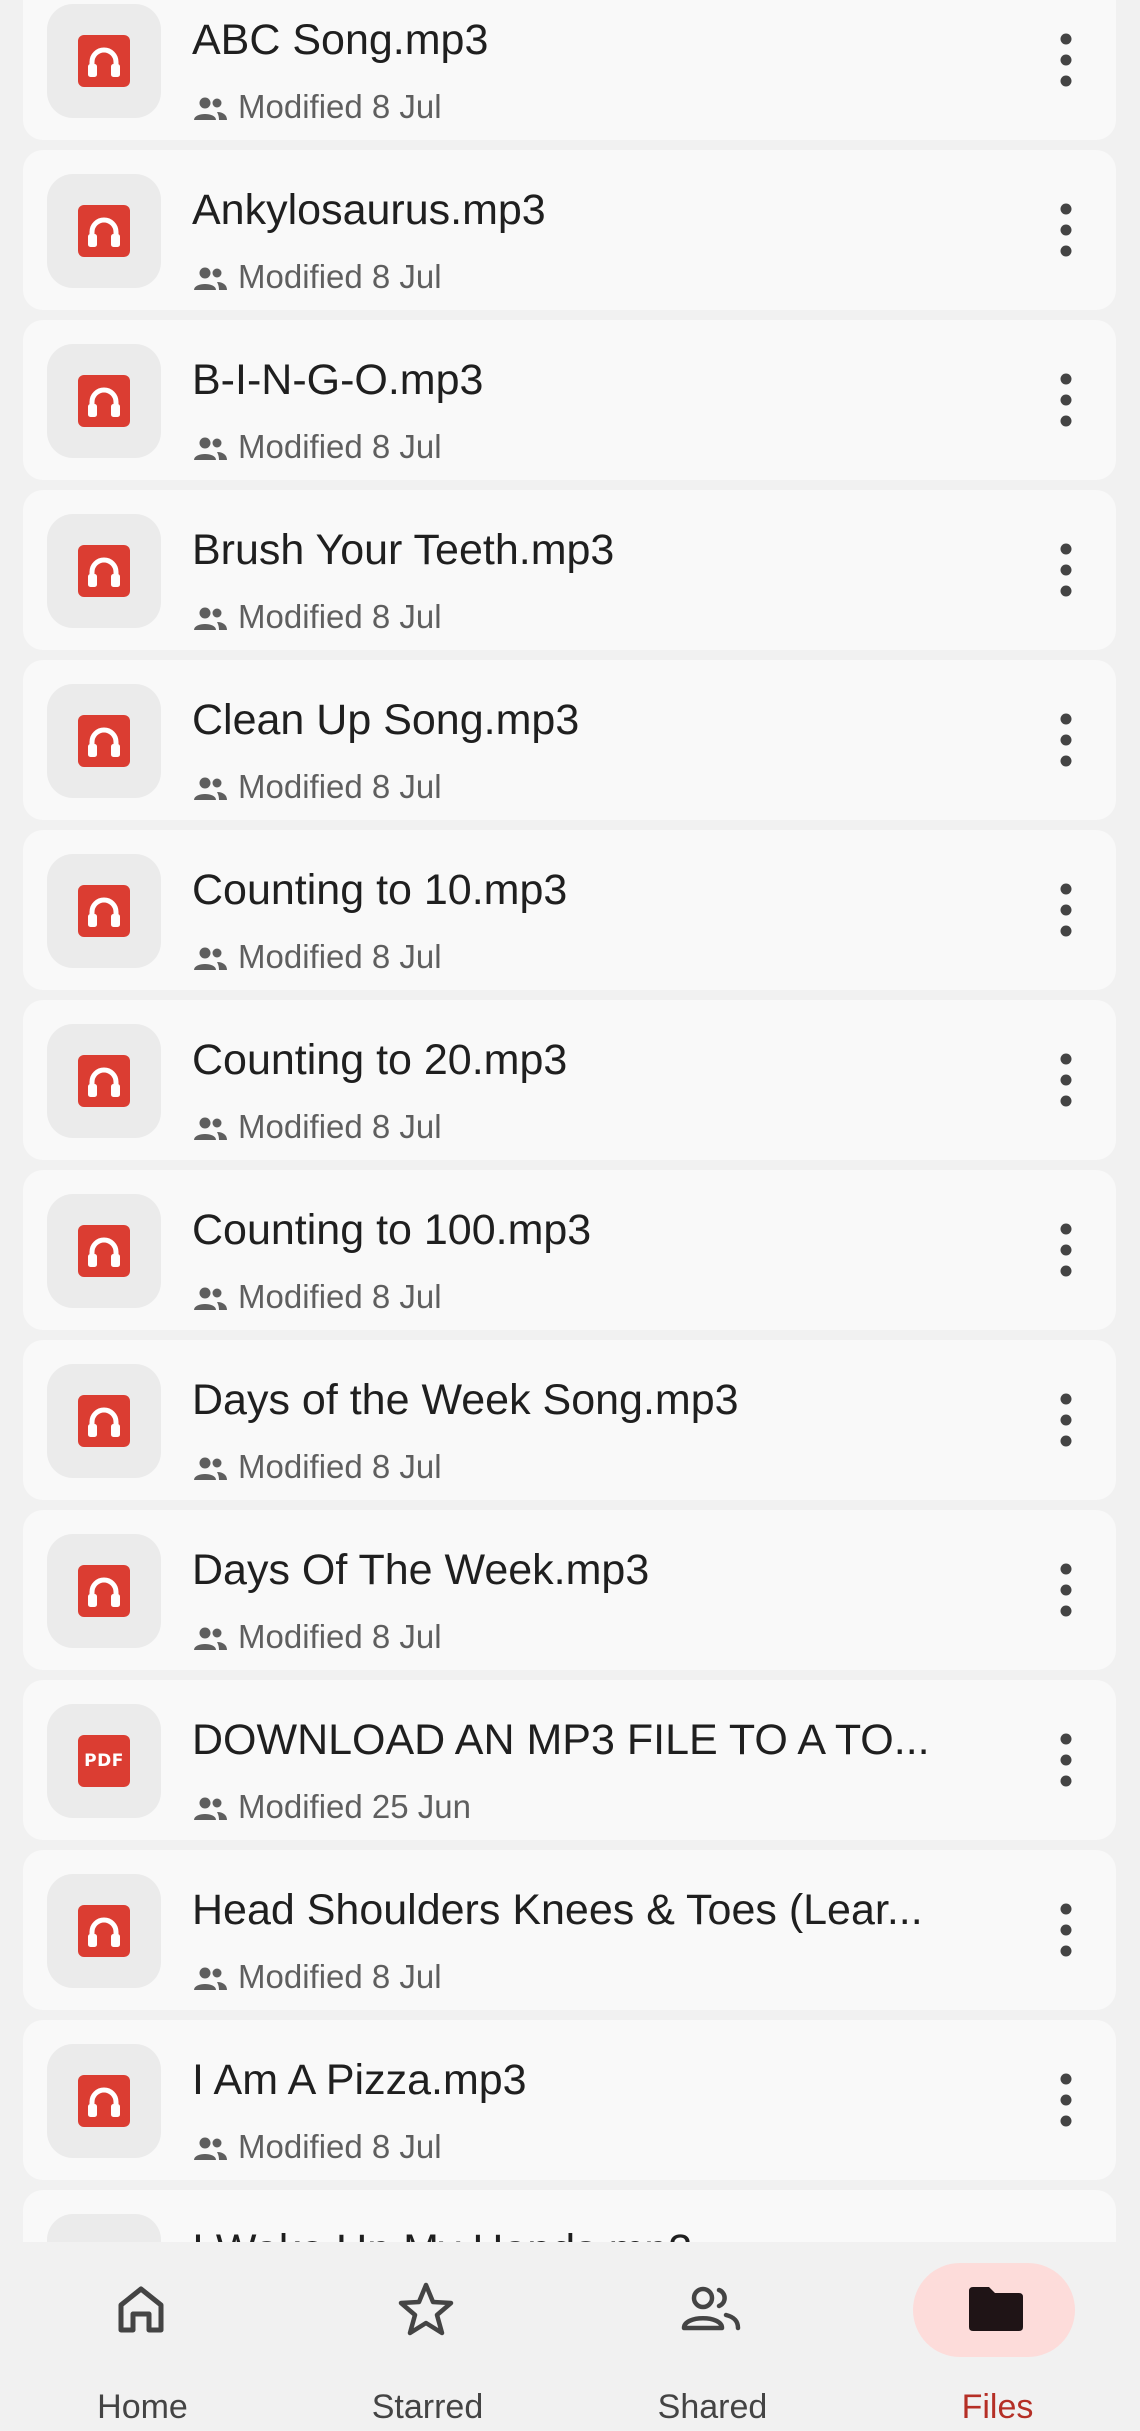  Describe the element at coordinates (340, 40) in the screenshot. I see `file-name: ABC Song.mp3` at that location.